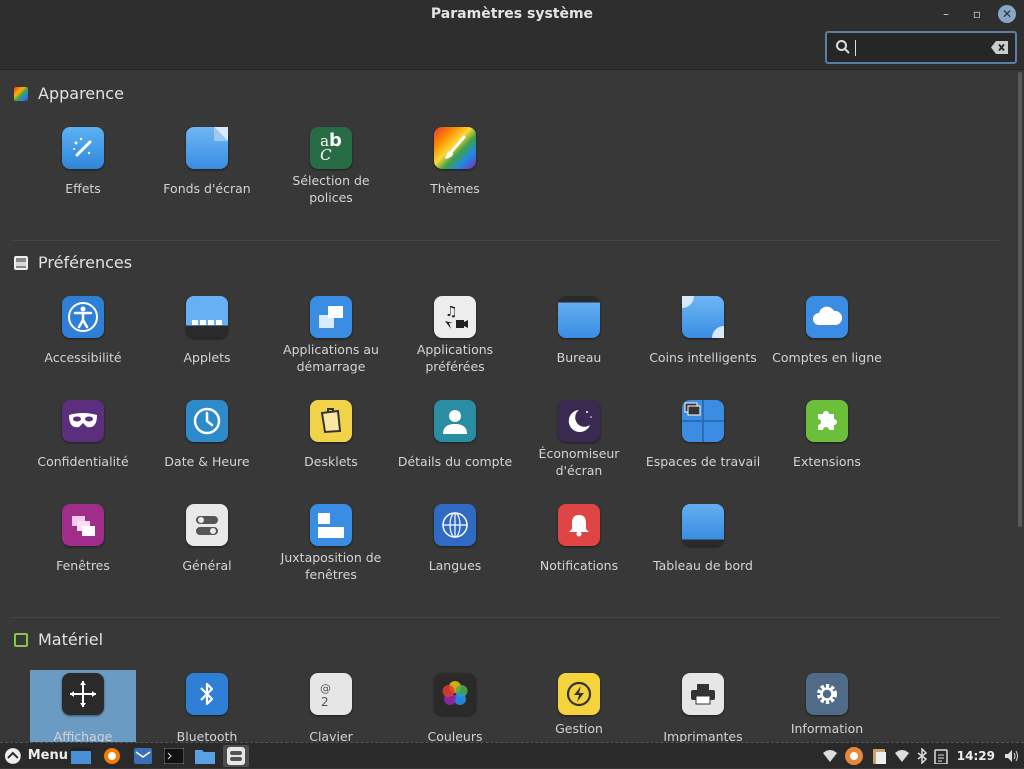 The width and height of the screenshot is (1024, 769). What do you see at coordinates (21, 262) in the screenshot?
I see `preferences-icon` at bounding box center [21, 262].